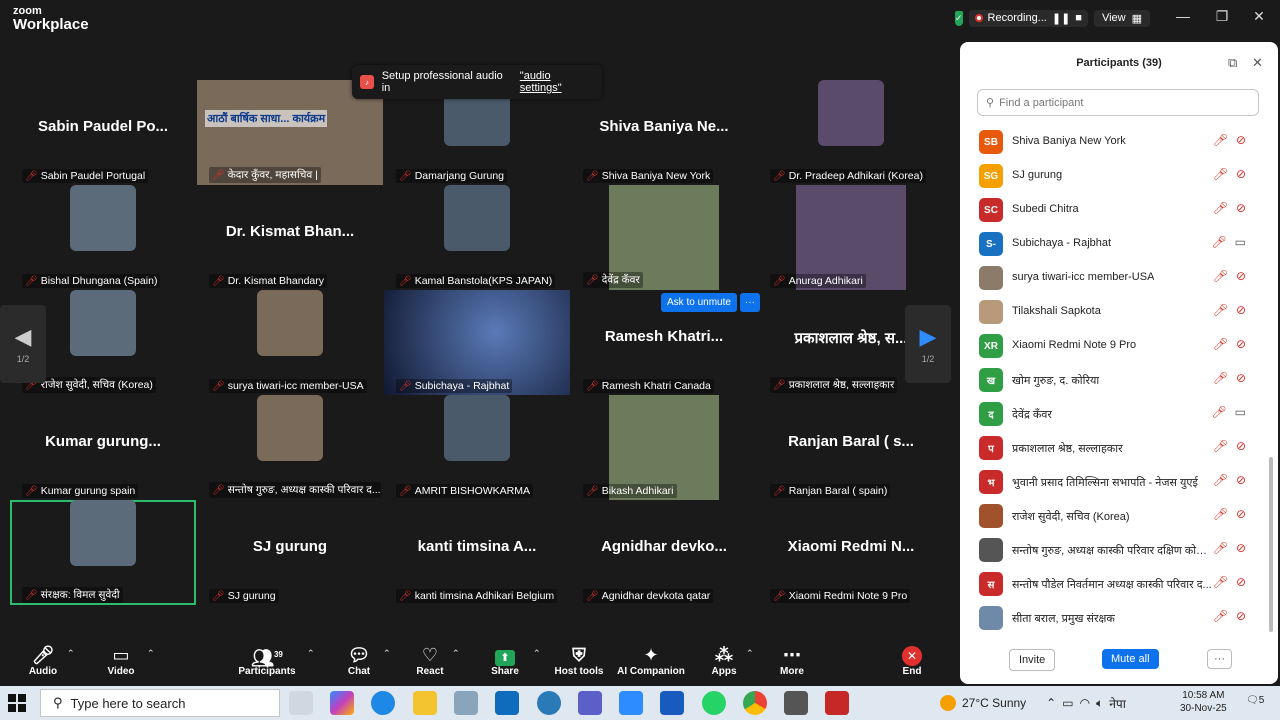  Describe the element at coordinates (1271, 544) in the screenshot. I see `participant-list-scrollbar` at that location.